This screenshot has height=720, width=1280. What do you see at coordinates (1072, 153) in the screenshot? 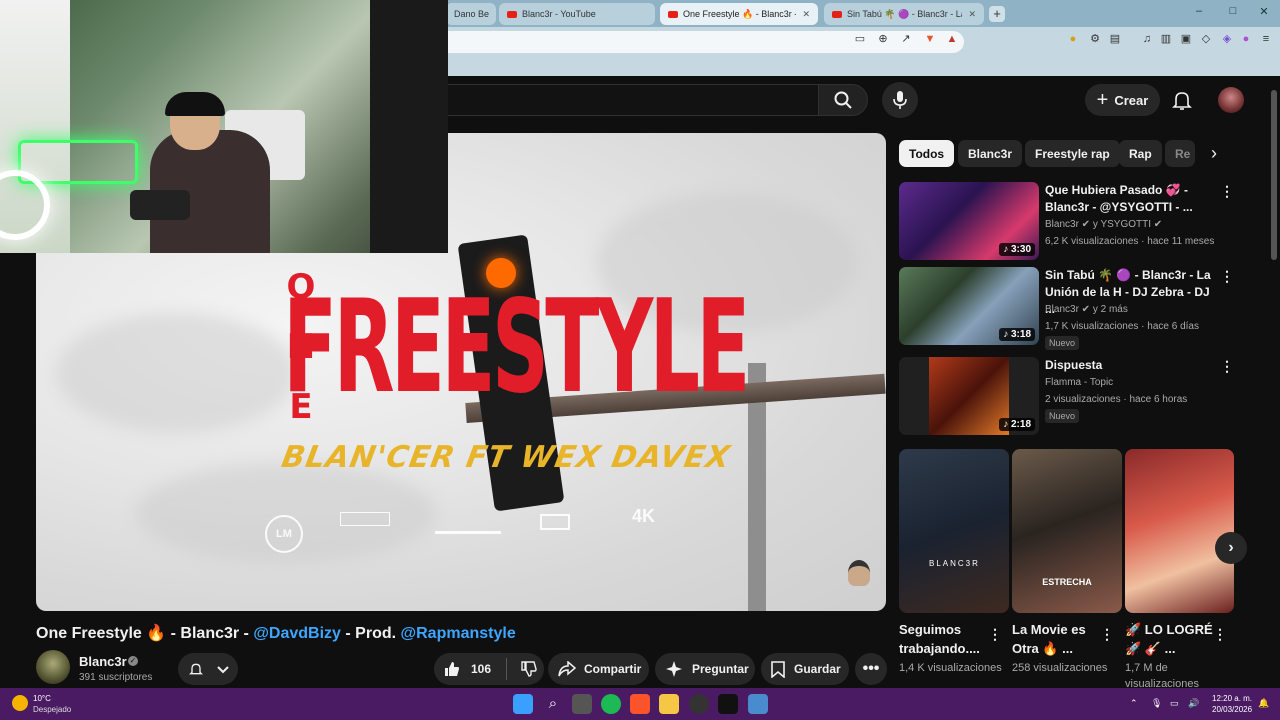
I see `chip-freestyle-rap: Freestyle rap` at bounding box center [1072, 153].